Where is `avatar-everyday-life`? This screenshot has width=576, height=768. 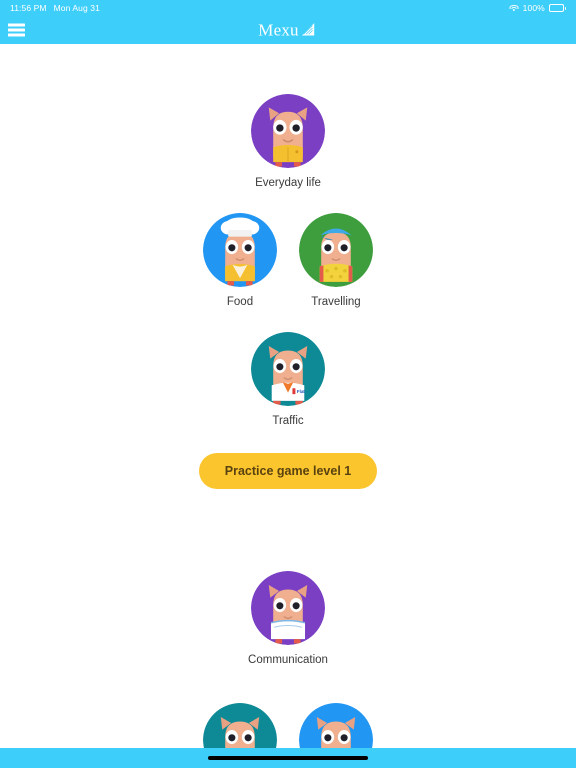
avatar-everyday-life is located at coordinates (288, 131).